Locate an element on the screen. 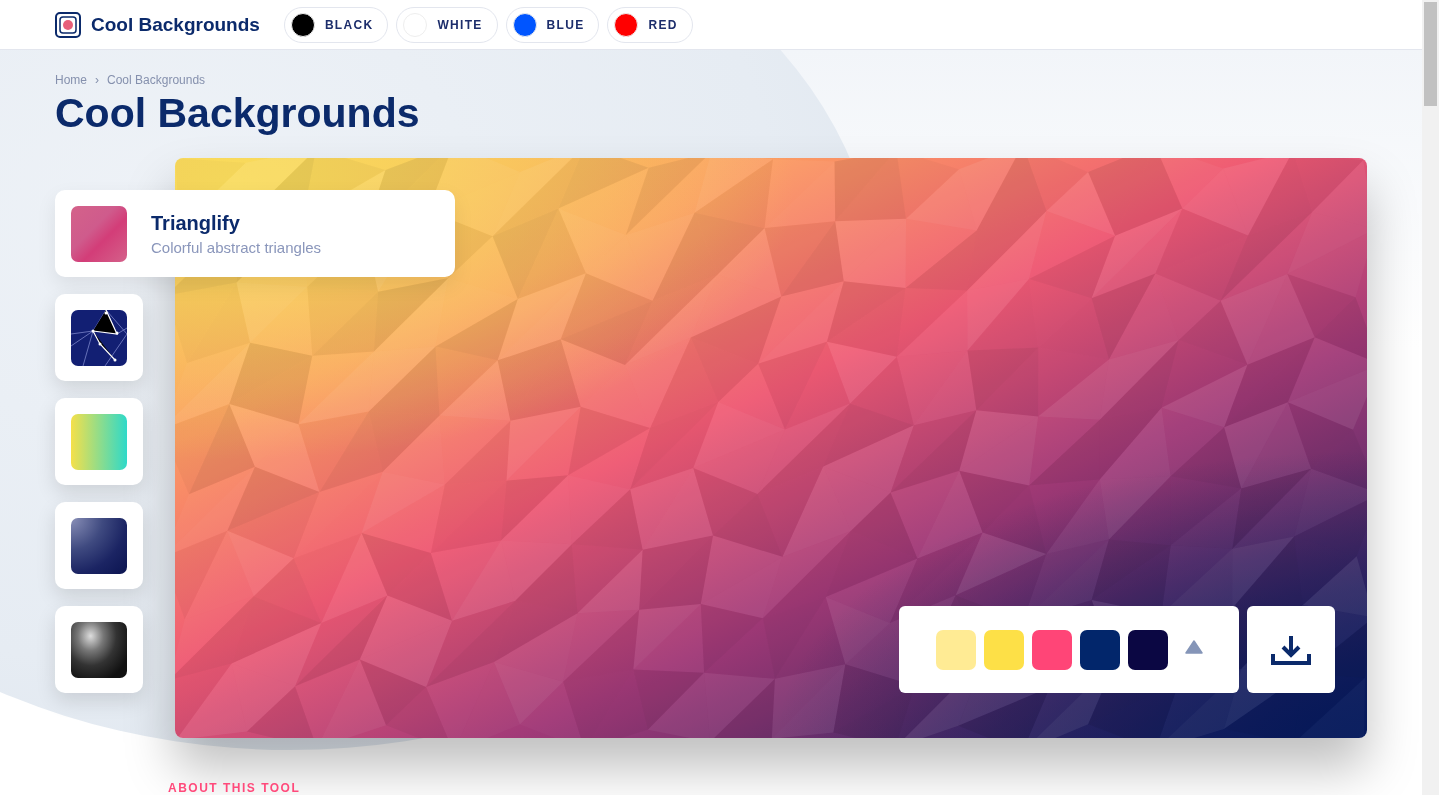 Image resolution: width=1439 pixels, height=795 pixels. color-filter-chip: BLUE is located at coordinates (552, 24).